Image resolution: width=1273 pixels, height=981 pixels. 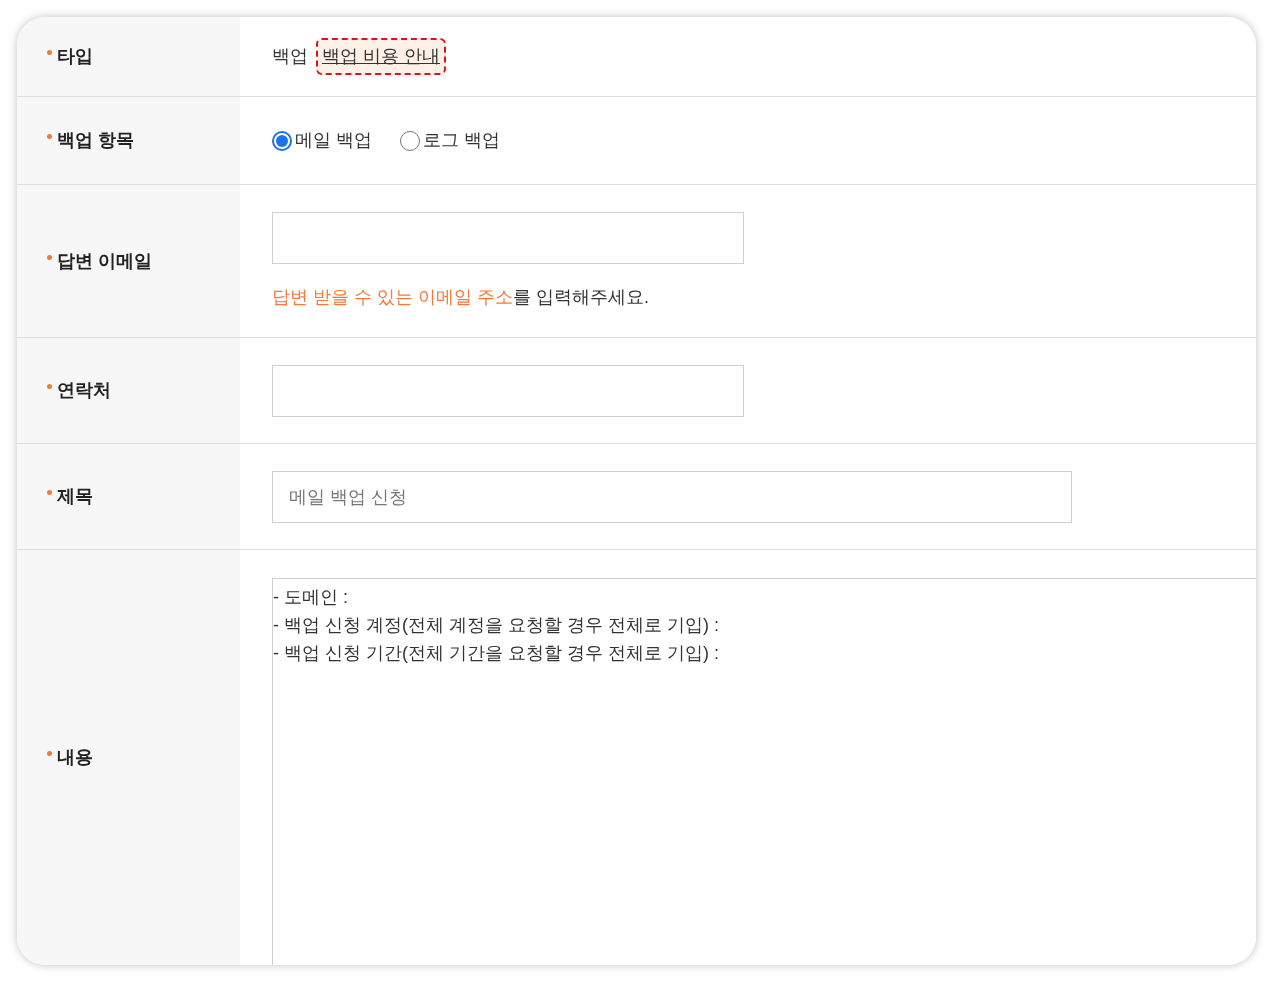 What do you see at coordinates (461, 297) in the screenshot?
I see `hint-text: 답변 받을 수 있는 이메일 주소를 입력해주세요.` at bounding box center [461, 297].